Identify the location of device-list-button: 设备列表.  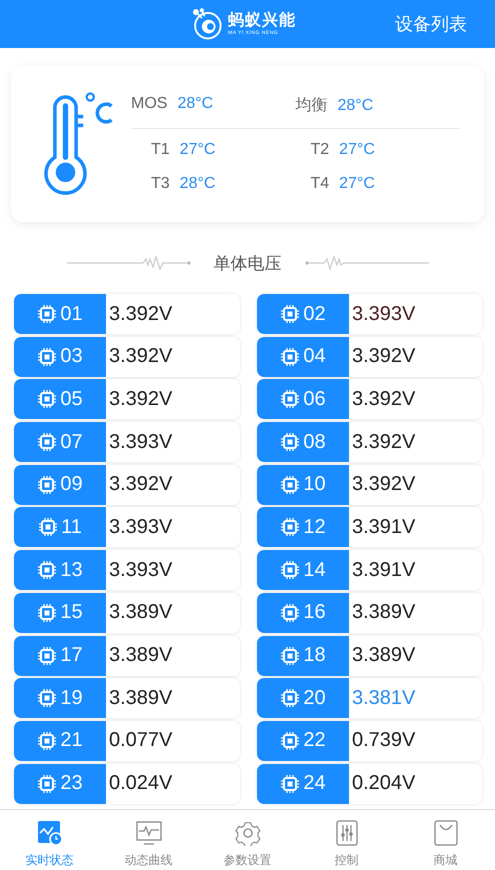
(431, 24).